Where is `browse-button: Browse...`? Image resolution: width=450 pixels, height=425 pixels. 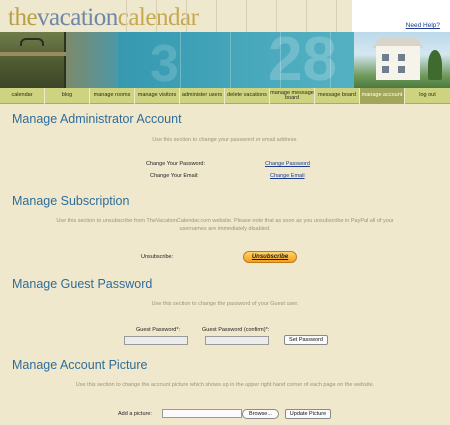
browse-button: Browse... is located at coordinates (260, 414).